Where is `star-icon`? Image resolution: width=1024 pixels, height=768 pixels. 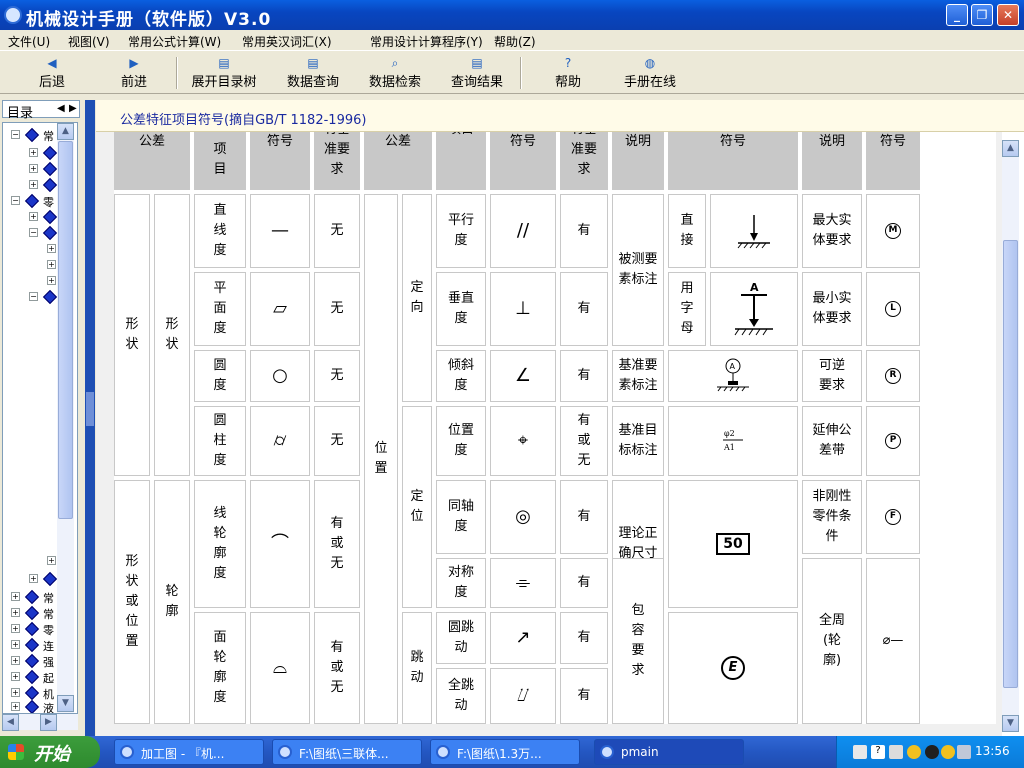
star-icon is located at coordinates (948, 752).